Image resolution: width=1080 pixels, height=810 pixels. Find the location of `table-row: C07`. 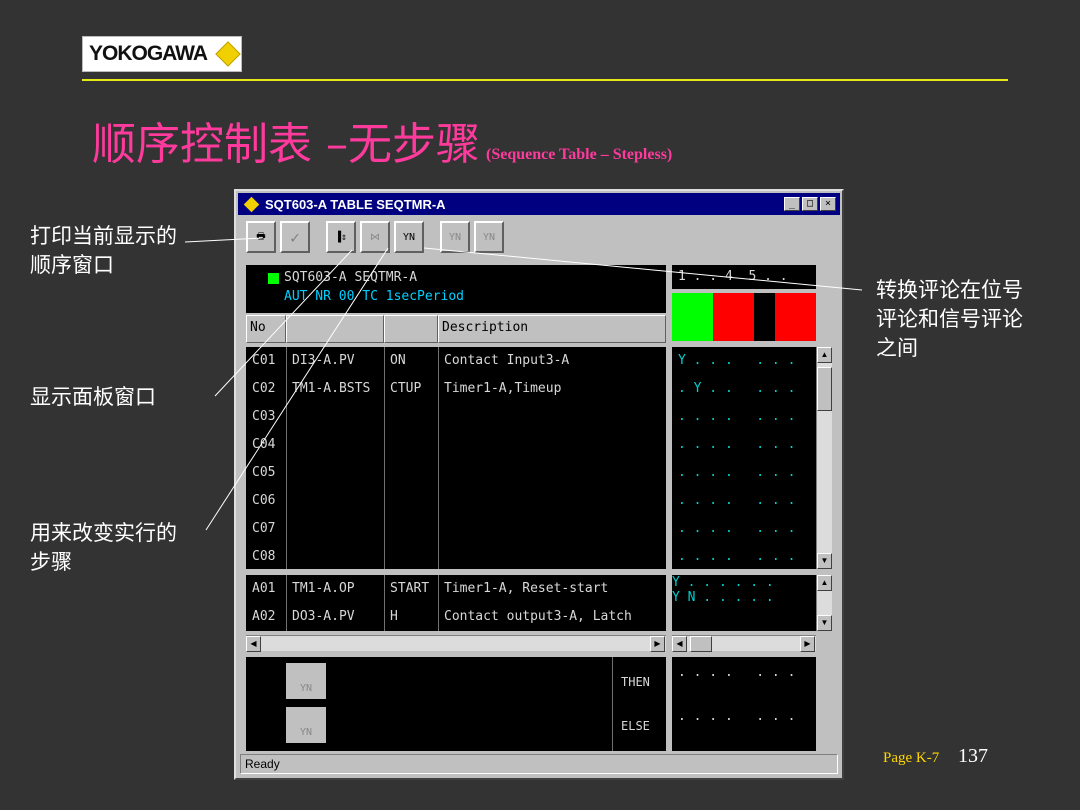

table-row: C07 is located at coordinates (456, 529).